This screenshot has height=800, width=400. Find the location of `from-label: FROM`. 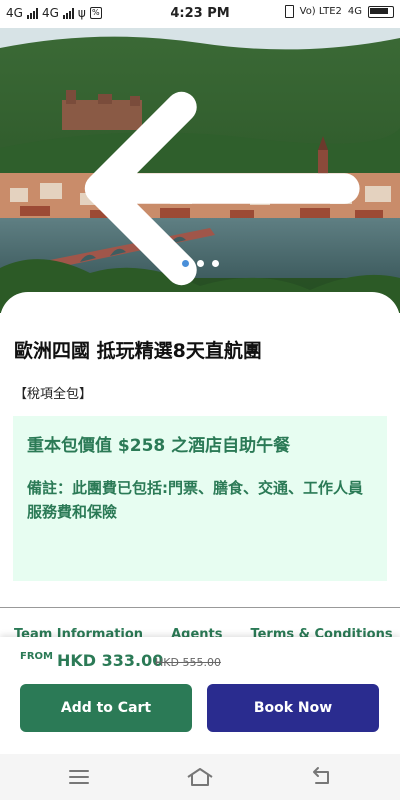

from-label: FROM is located at coordinates (36, 656).